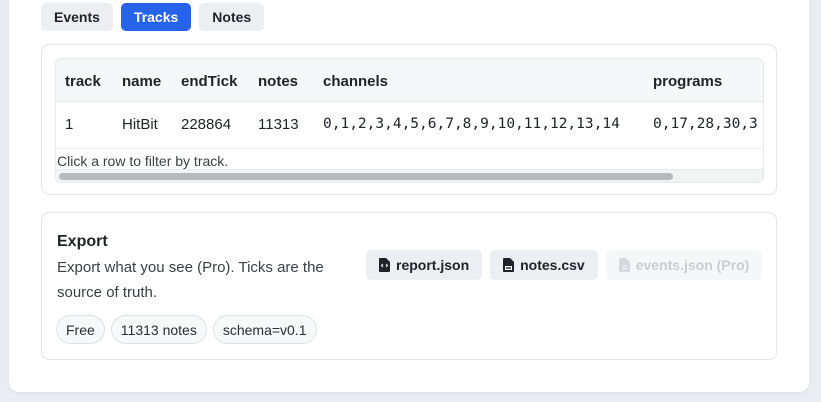 Image resolution: width=821 pixels, height=402 pixels. Describe the element at coordinates (156, 17) in the screenshot. I see `tab-tracks: Tracks` at that location.